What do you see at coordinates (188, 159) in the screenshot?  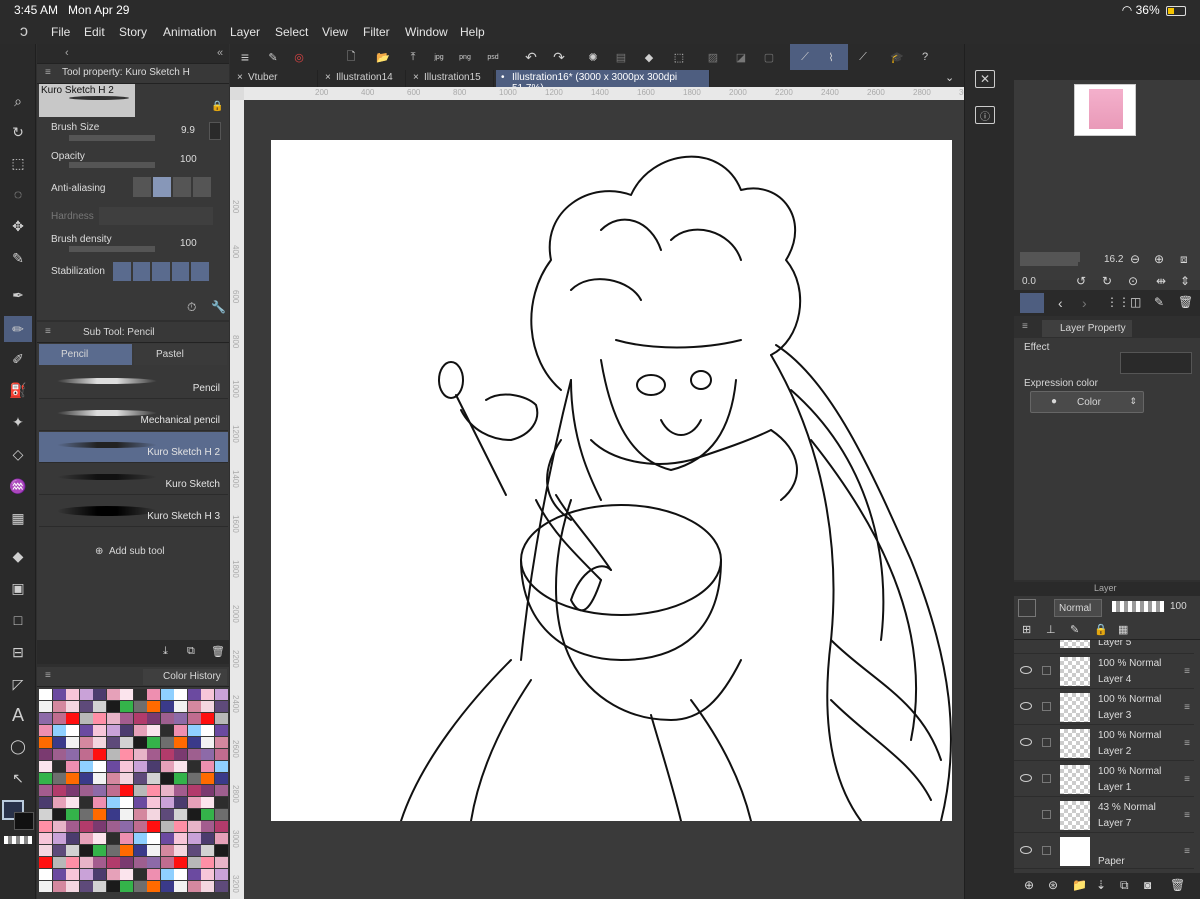 I see `opacity-value: 100` at bounding box center [188, 159].